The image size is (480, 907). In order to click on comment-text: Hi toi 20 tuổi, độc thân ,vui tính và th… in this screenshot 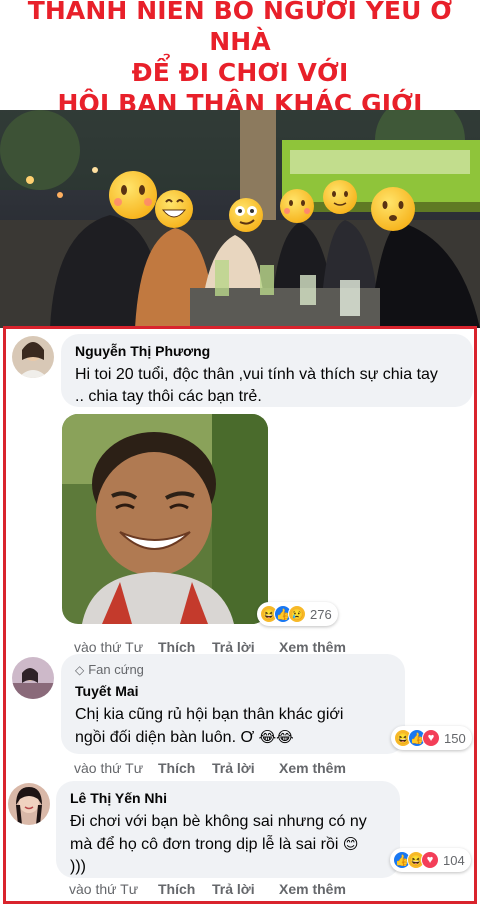, I will do `click(268, 386)`.